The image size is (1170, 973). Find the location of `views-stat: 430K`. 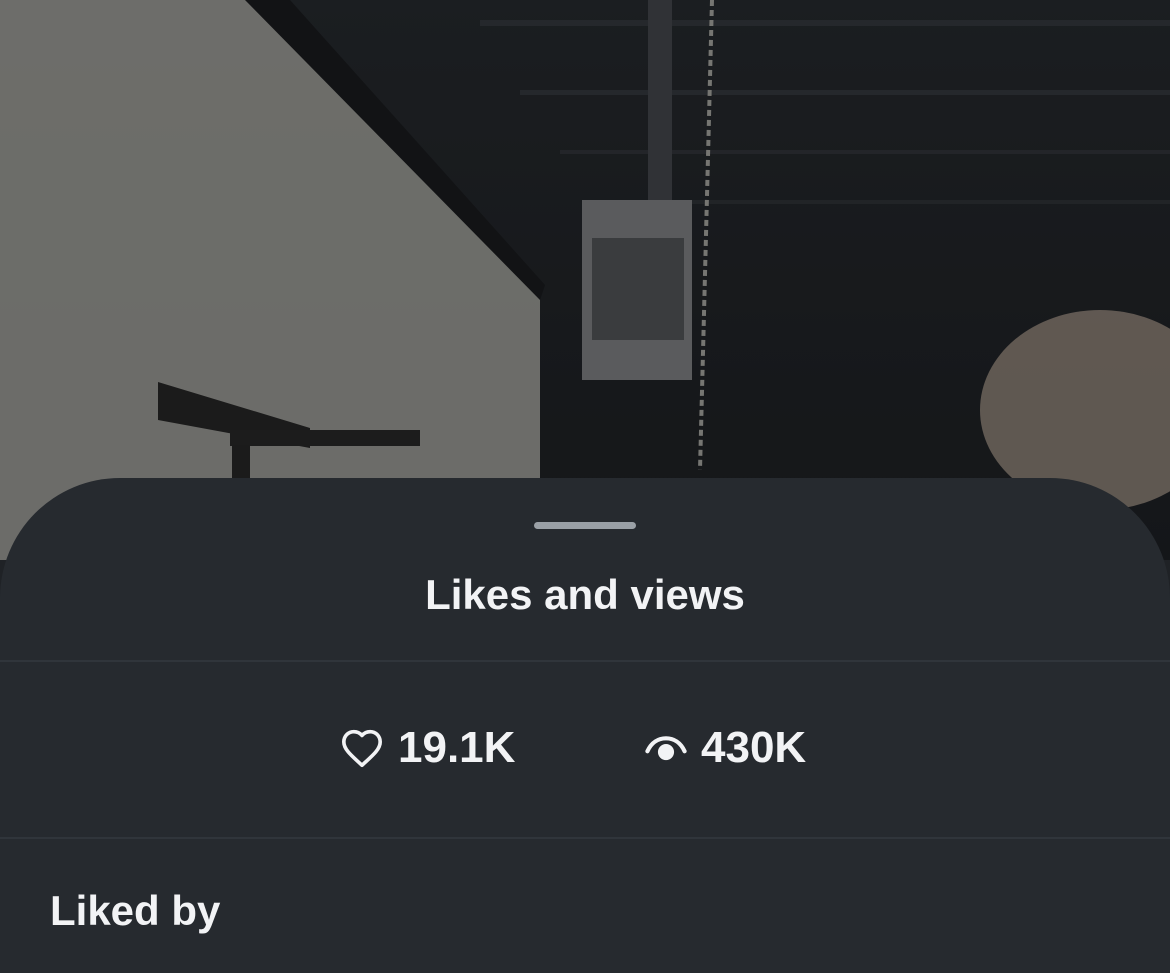

views-stat: 430K is located at coordinates (725, 748).